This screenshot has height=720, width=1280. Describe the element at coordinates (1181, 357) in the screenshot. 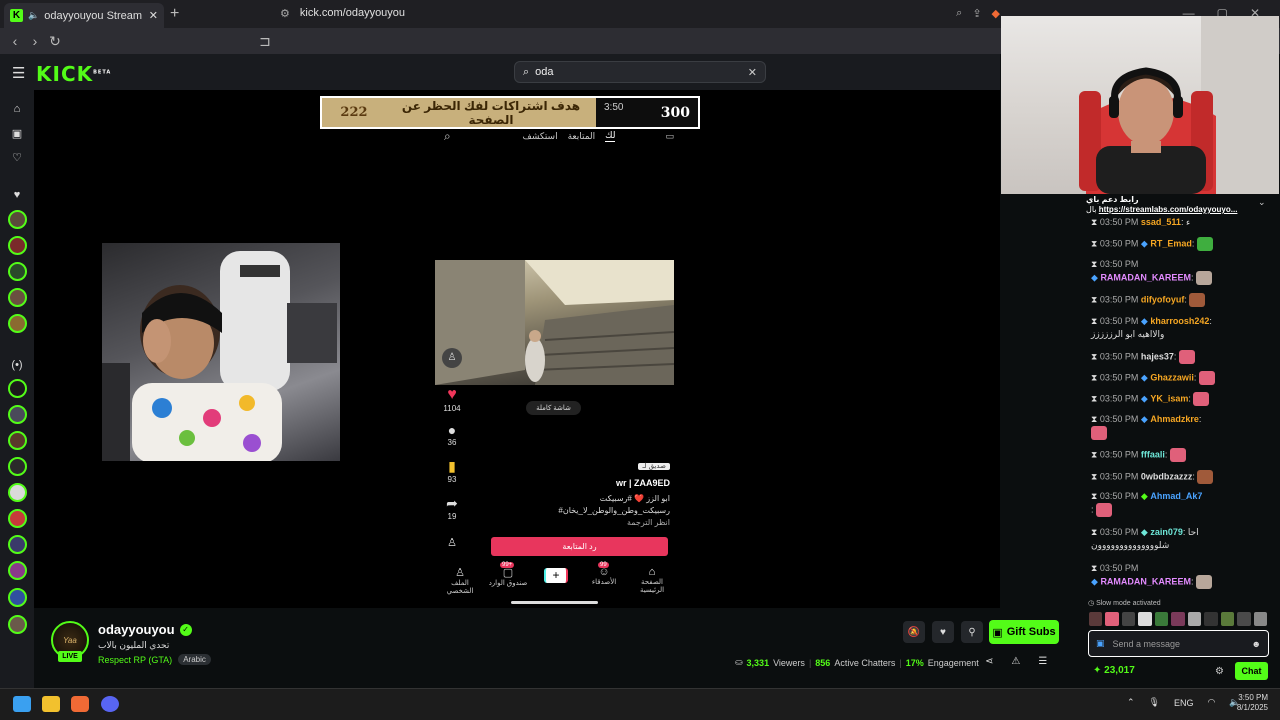

I see `chat-message: ⧗ 03:50 PM hajes37:` at that location.